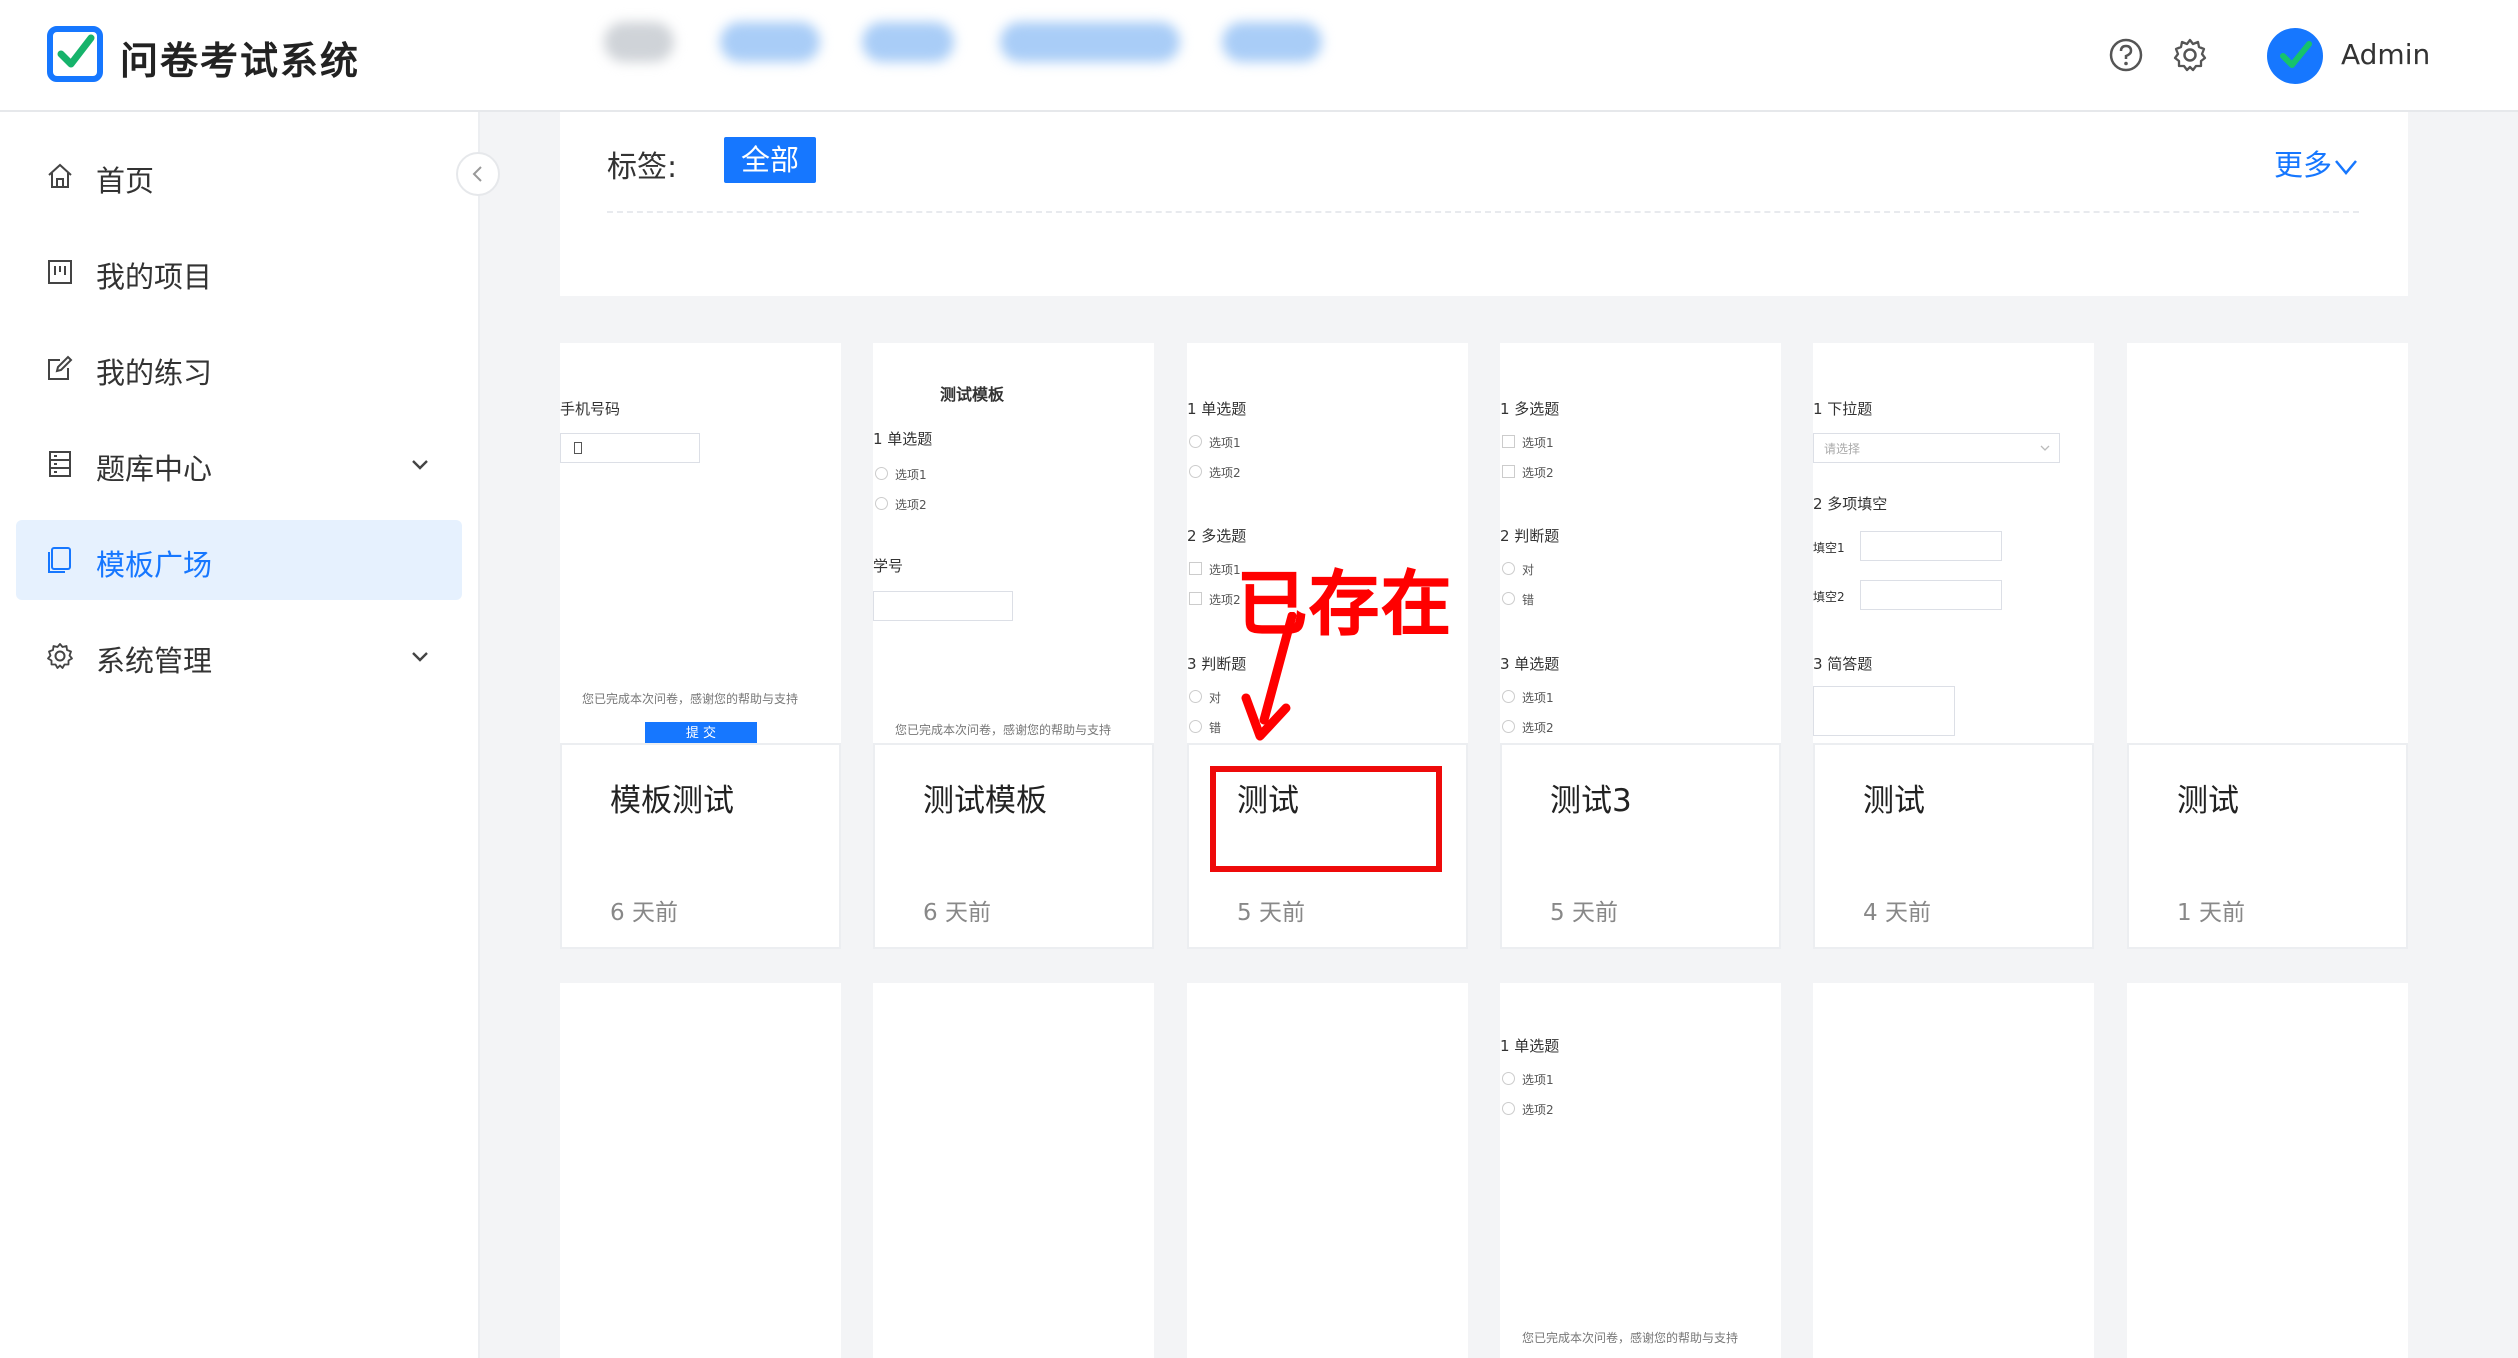 This screenshot has width=2518, height=1358. What do you see at coordinates (125, 181) in the screenshot?
I see `sidebar-item-label: 首页` at bounding box center [125, 181].